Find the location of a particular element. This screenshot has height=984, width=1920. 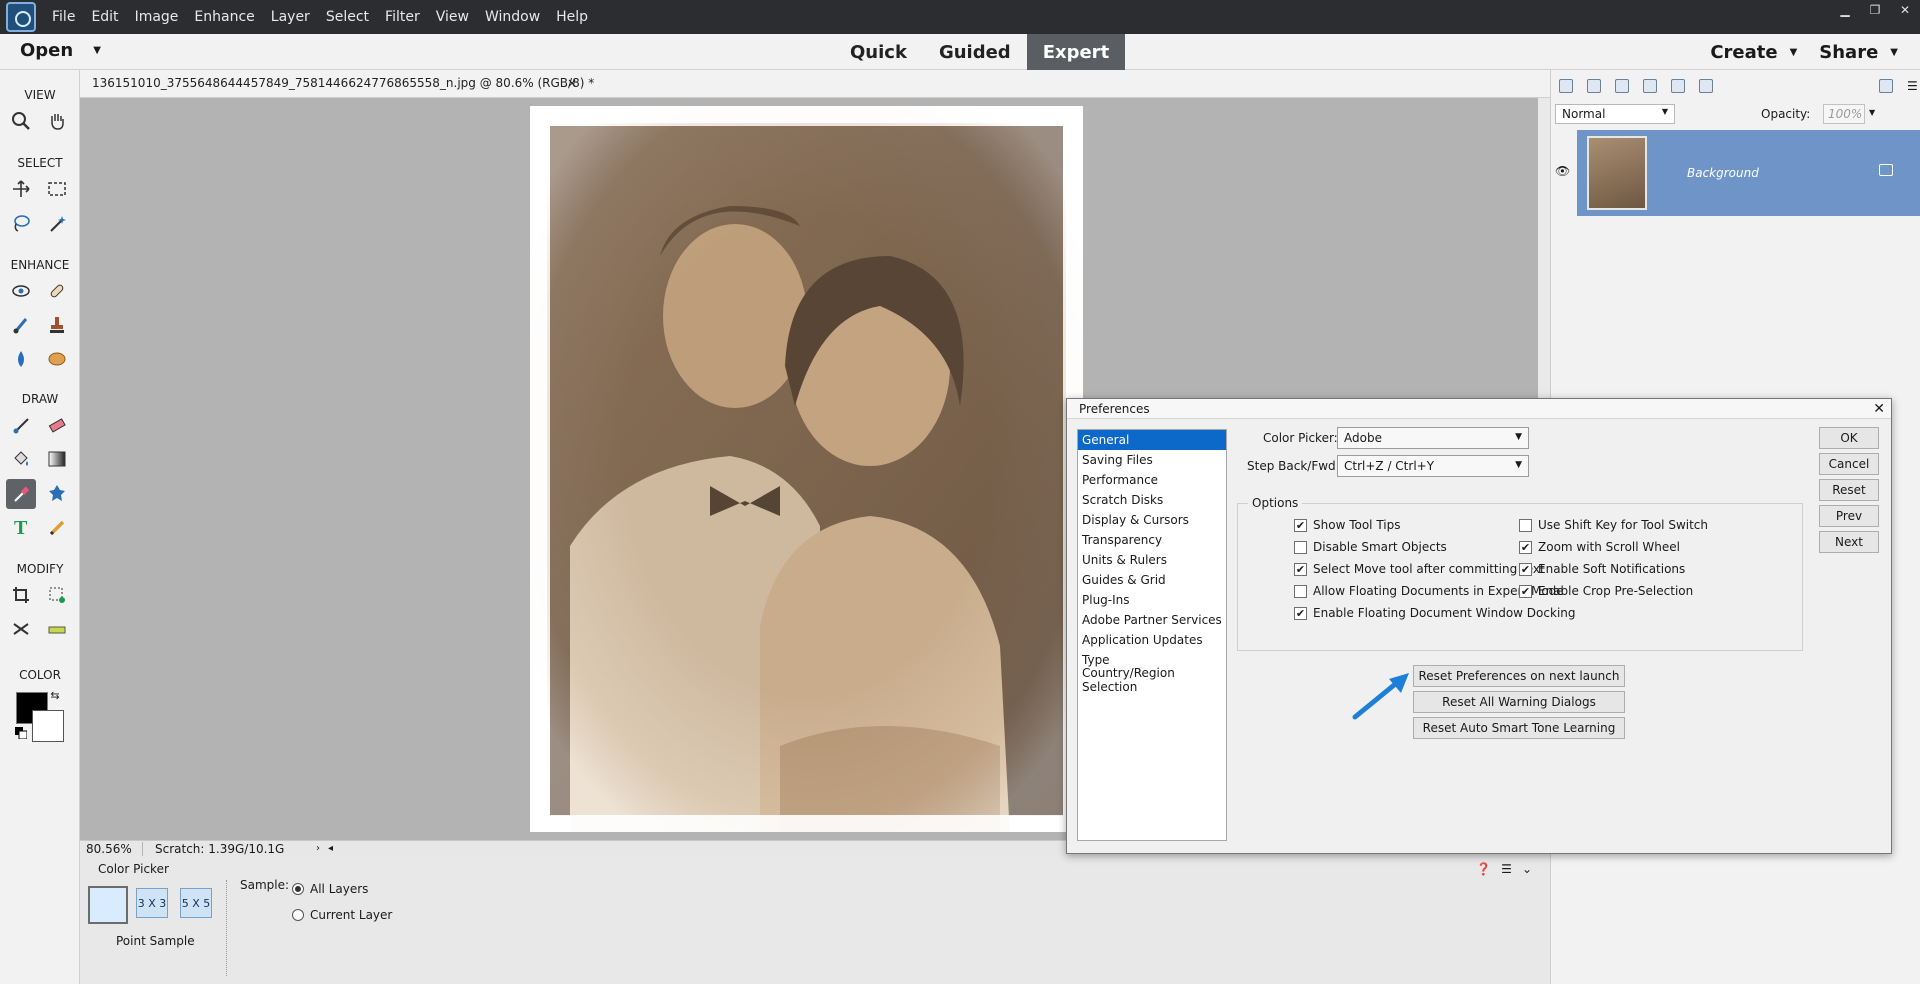

menu-filter: Filter is located at coordinates (402, 17).